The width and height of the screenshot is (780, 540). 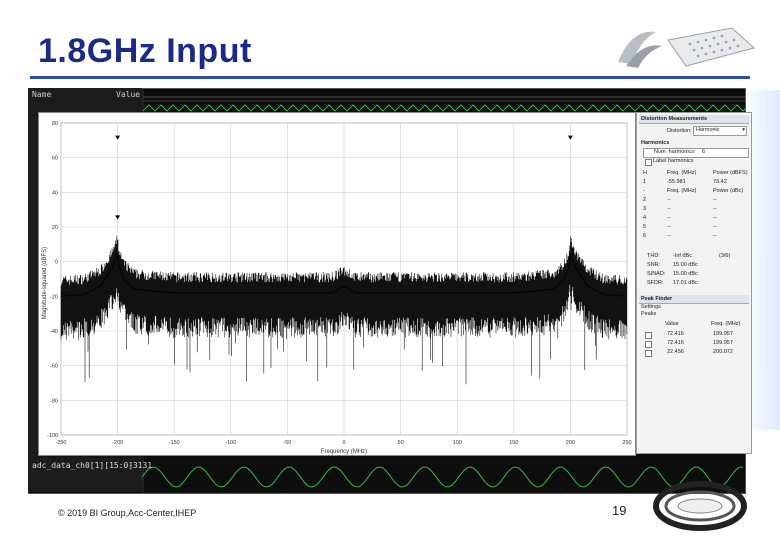 What do you see at coordinates (728, 191) in the screenshot?
I see `harmonics-cell: Power (dBc)` at bounding box center [728, 191].